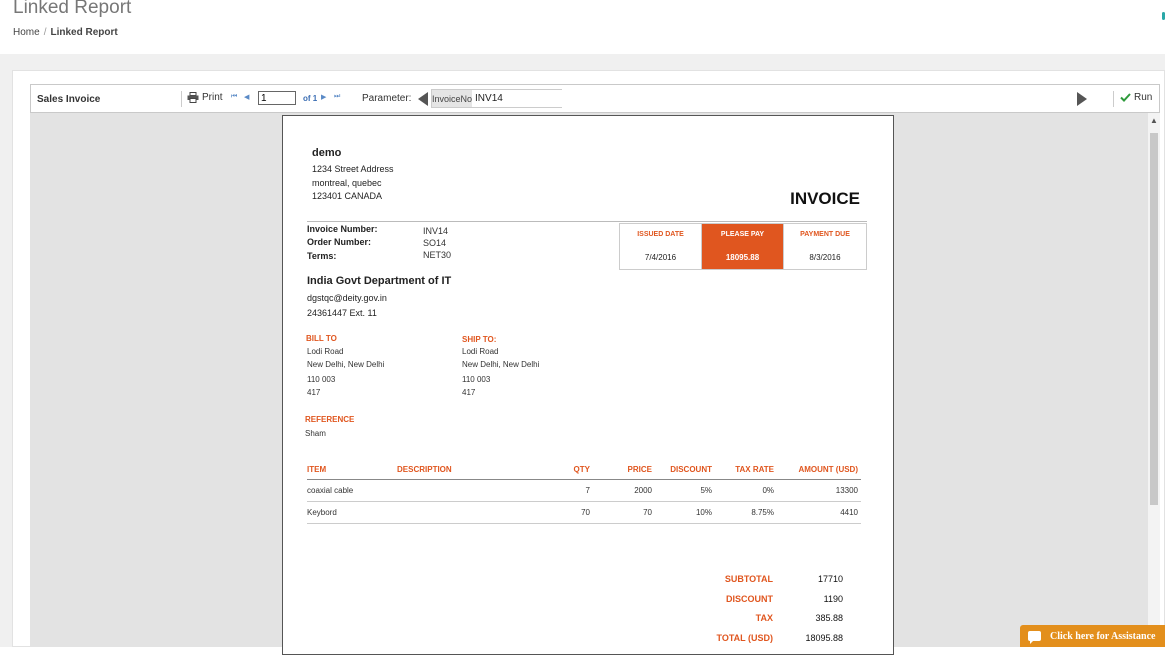 This screenshot has height=655, width=1165. Describe the element at coordinates (742, 234) in the screenshot. I see `please-pay-label: PLEASE PAY` at that location.